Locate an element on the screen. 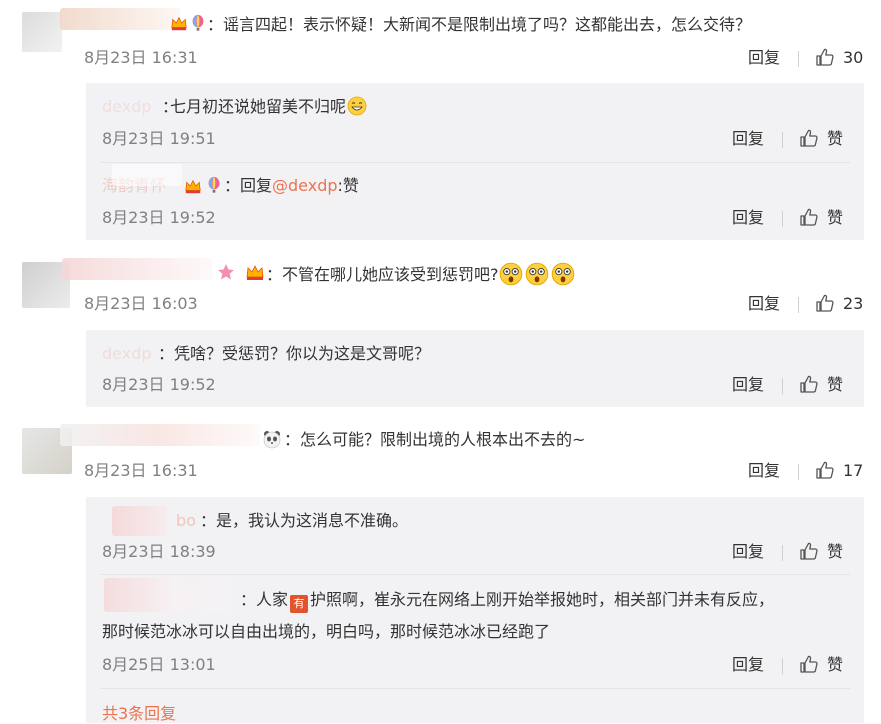  reply-text: ：人家有护照啊，崔永元在网络上刚开始举报她时，相关部门并未有反应， is located at coordinates (507, 601).